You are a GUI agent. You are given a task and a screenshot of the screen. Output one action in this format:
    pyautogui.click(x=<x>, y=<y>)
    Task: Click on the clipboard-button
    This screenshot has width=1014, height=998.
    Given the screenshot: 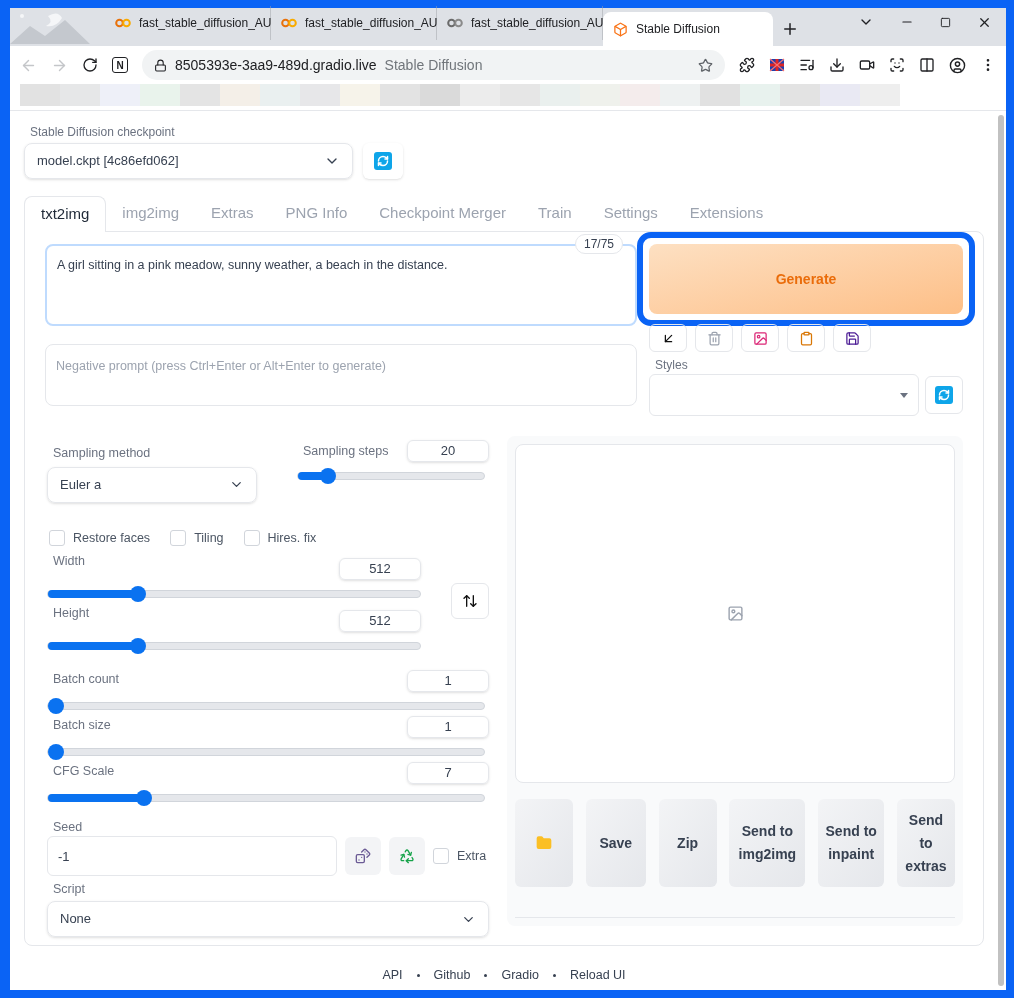 What is the action you would take?
    pyautogui.click(x=806, y=338)
    